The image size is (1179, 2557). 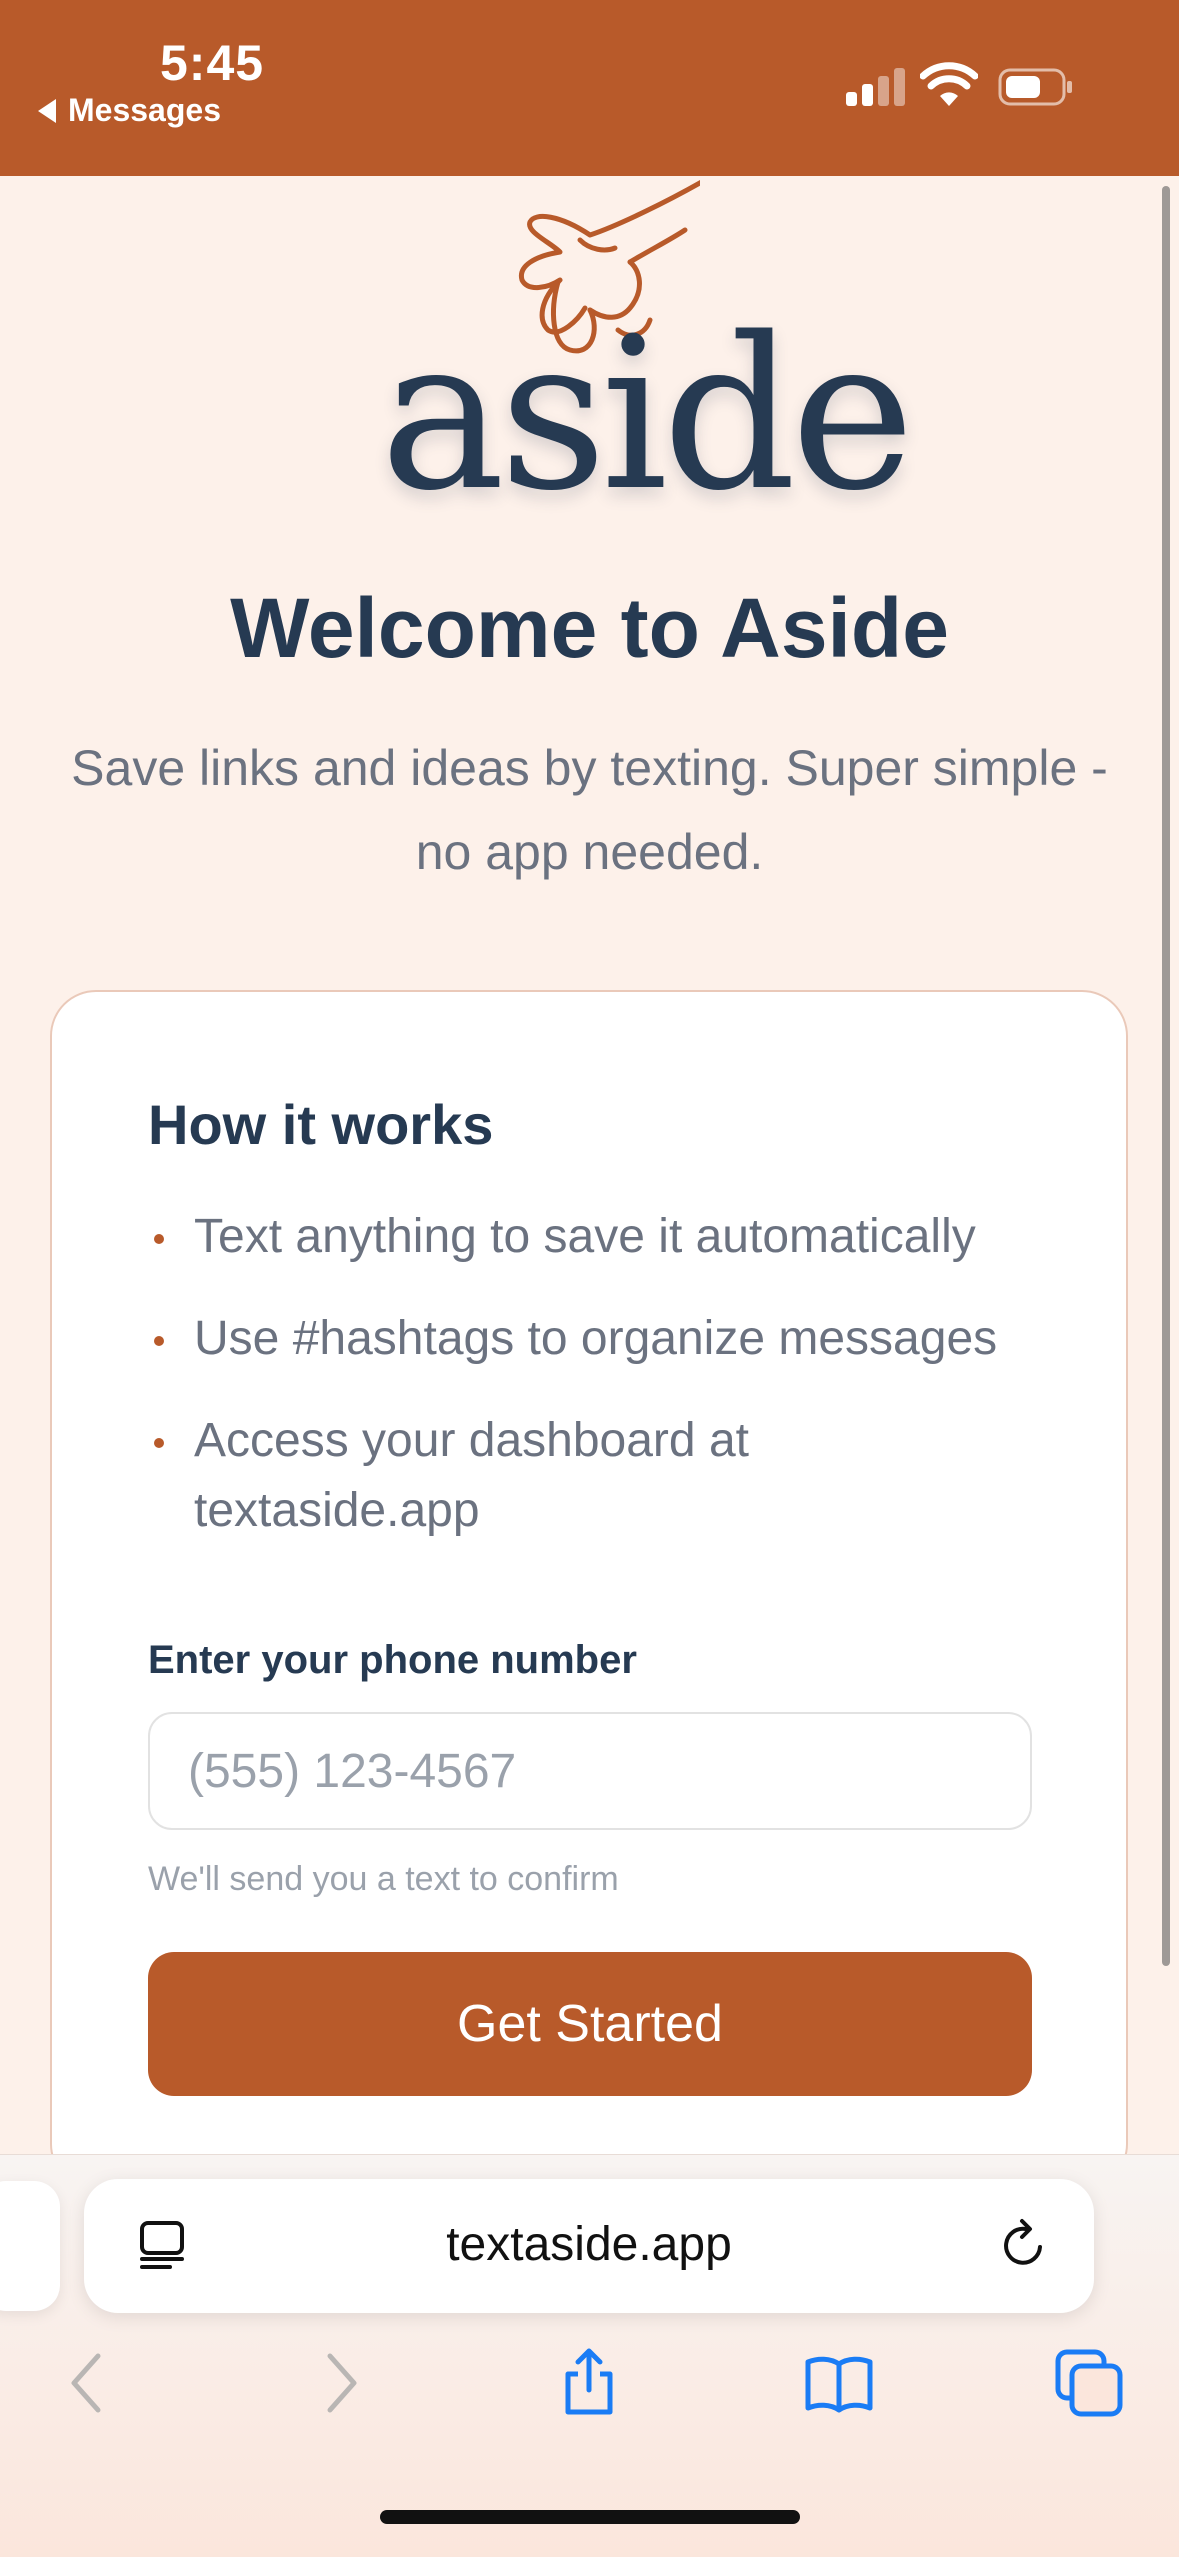 What do you see at coordinates (471, 1475) in the screenshot?
I see `step-text: Access your dashboard at textaside.app` at bounding box center [471, 1475].